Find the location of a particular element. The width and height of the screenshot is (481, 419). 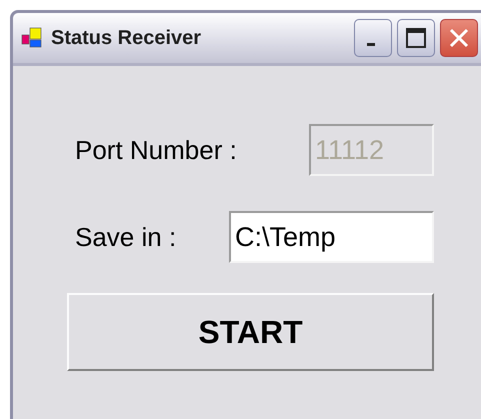

field-label: Port Number : is located at coordinates (156, 150).